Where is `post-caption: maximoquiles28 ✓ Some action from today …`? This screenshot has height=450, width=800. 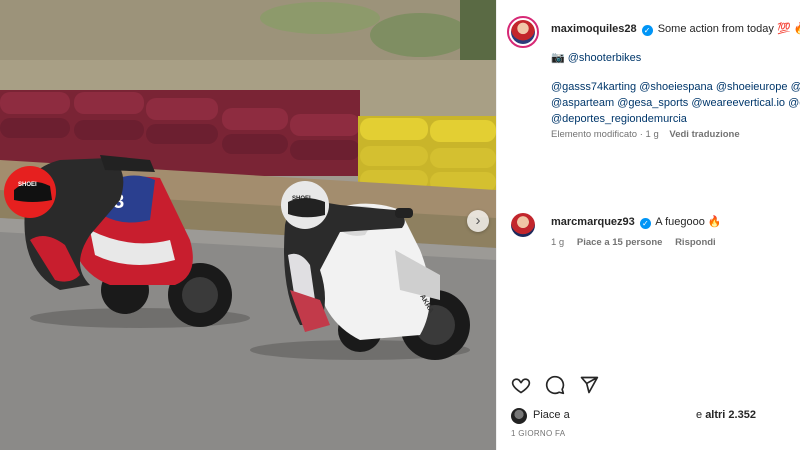 post-caption: maximoquiles28 ✓ Some action from today … is located at coordinates (675, 74).